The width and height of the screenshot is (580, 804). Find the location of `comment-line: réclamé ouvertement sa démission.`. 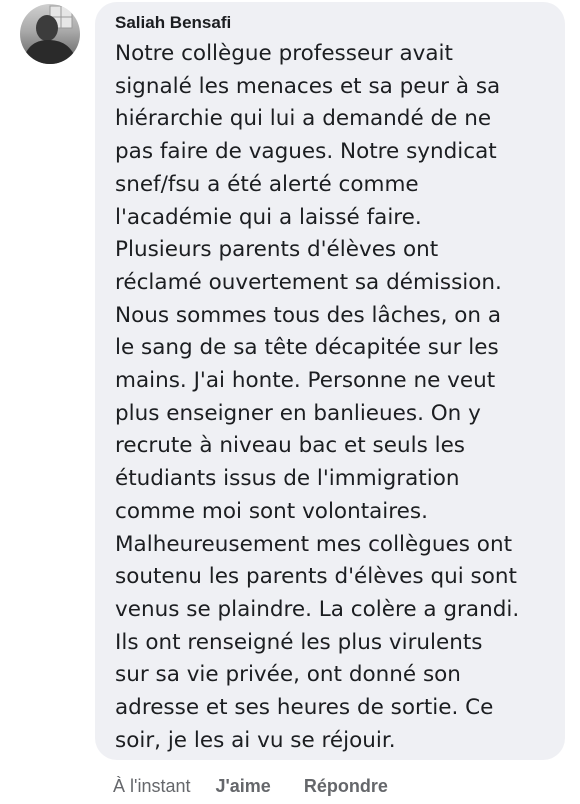

comment-line: réclamé ouvertement sa démission. is located at coordinates (308, 282).